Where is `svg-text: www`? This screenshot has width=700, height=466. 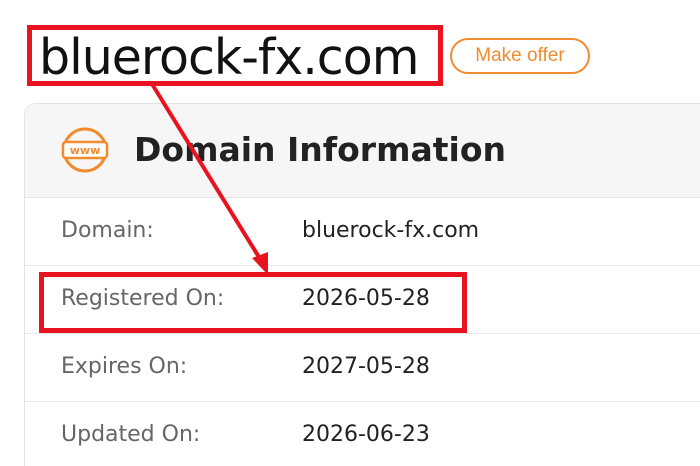
svg-text: www is located at coordinates (85, 150).